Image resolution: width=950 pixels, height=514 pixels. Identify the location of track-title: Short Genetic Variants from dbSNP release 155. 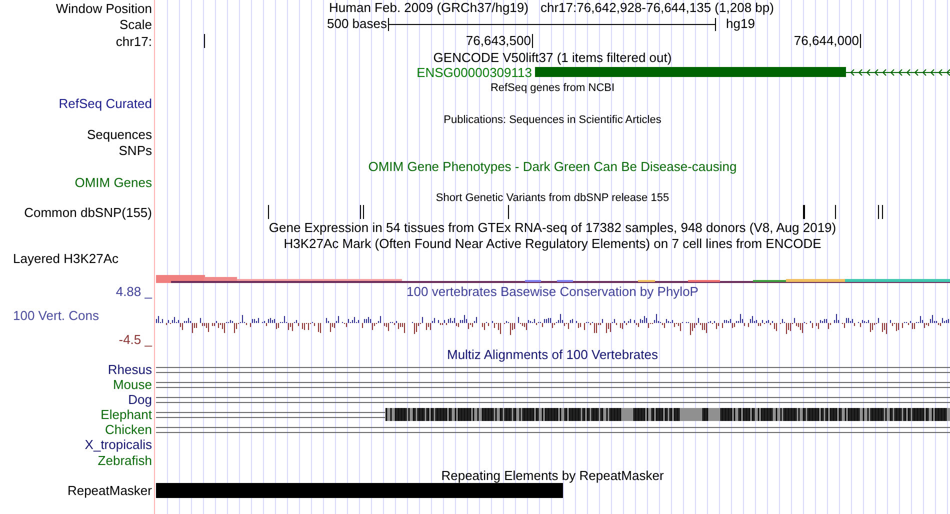
(553, 197).